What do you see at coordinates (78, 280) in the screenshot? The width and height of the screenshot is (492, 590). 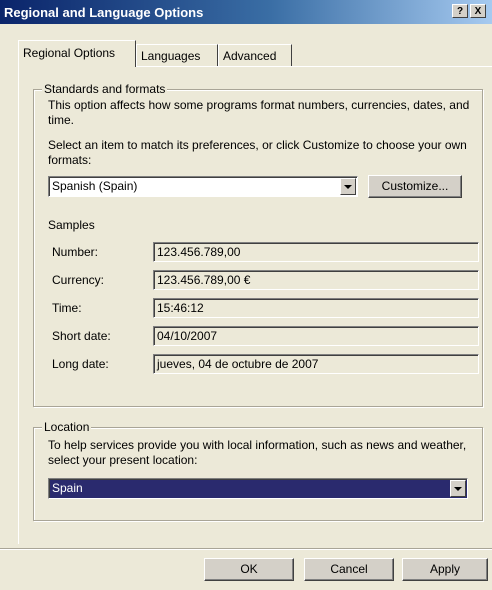 I see `sample-label-currency: Currency:` at bounding box center [78, 280].